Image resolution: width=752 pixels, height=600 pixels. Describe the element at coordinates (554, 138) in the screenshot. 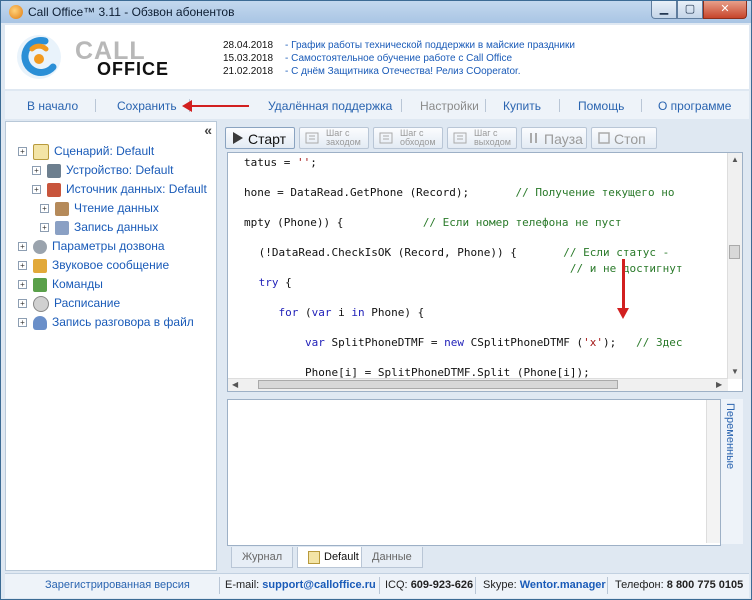

I see `pause-button: Пауза` at that location.